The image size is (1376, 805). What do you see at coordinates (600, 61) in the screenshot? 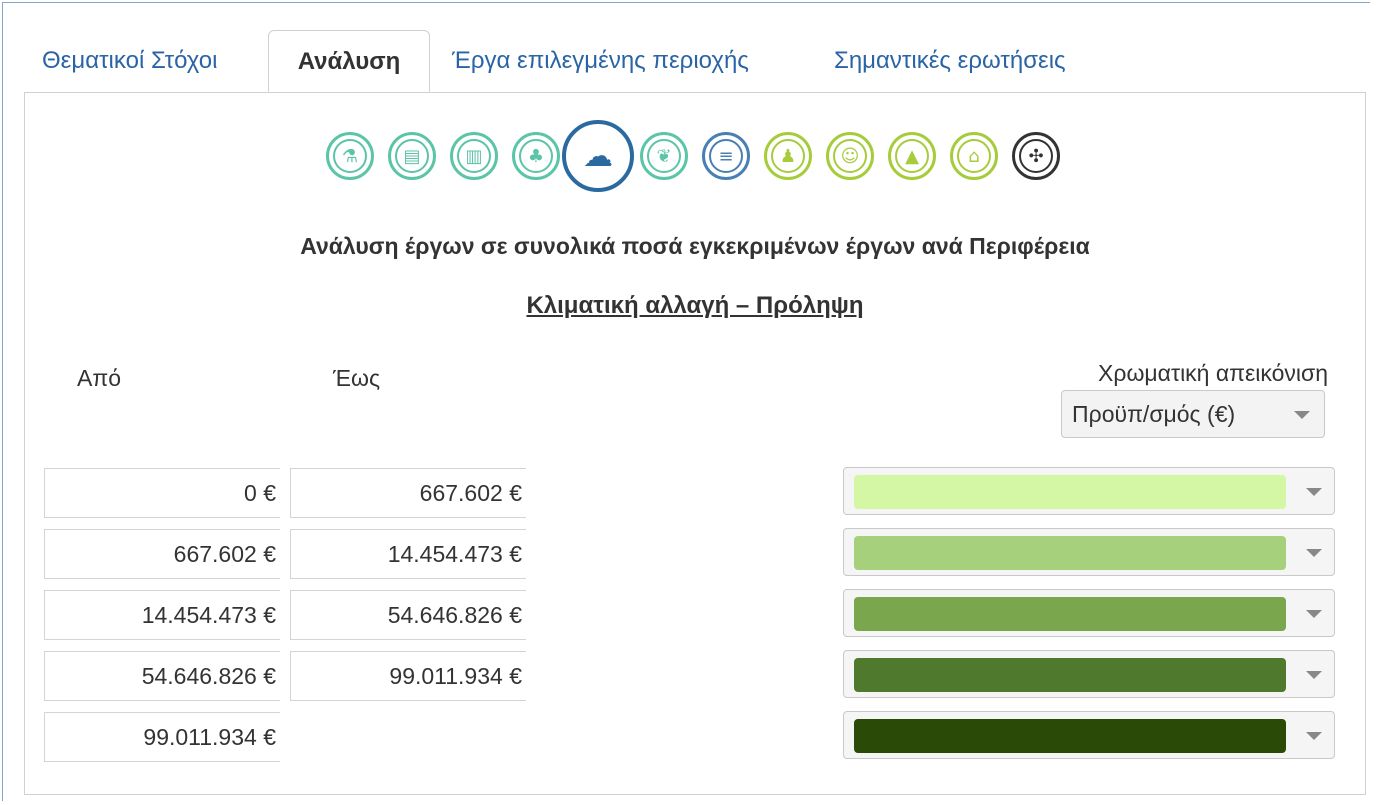
I see `tab-region-projects: Έργα επιλεγμένης περιοχής` at bounding box center [600, 61].